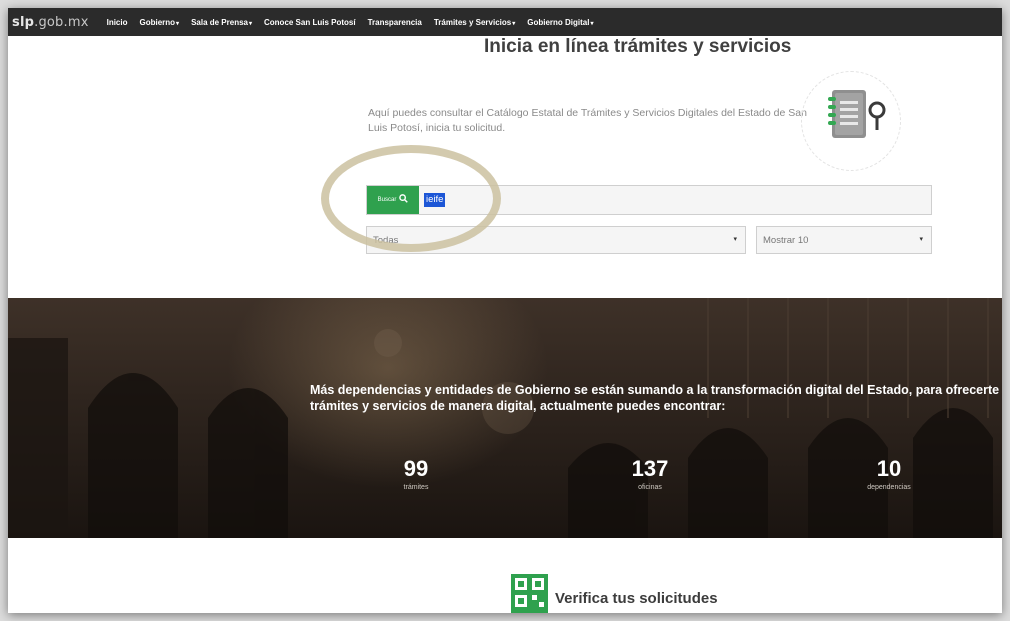 Image resolution: width=1010 pixels, height=621 pixels. I want to click on nav-label: Gobierno, so click(157, 22).